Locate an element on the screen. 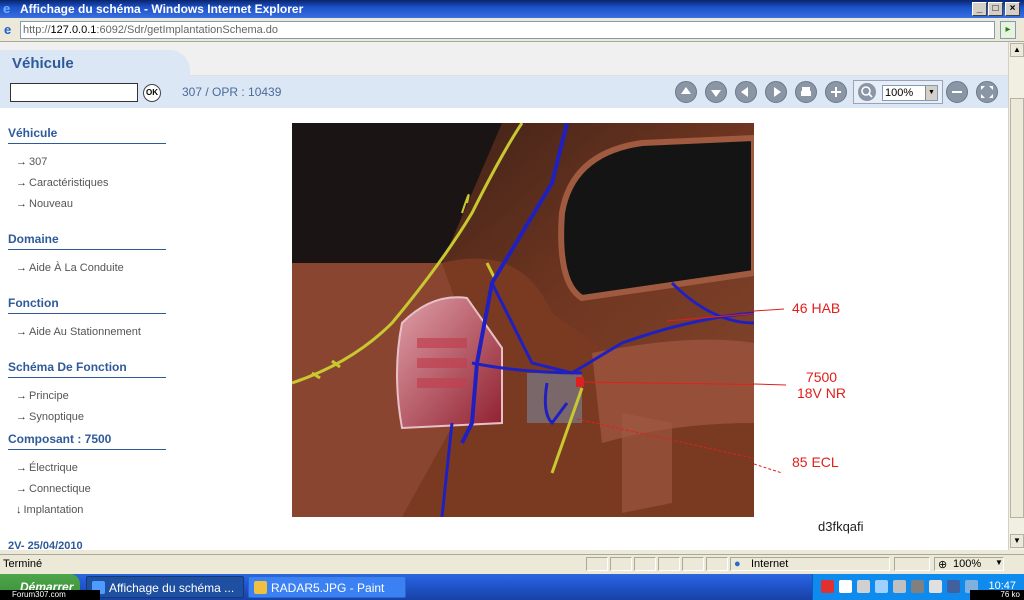 Image resolution: width=1024 pixels, height=600 pixels. minus-icon is located at coordinates (957, 92).